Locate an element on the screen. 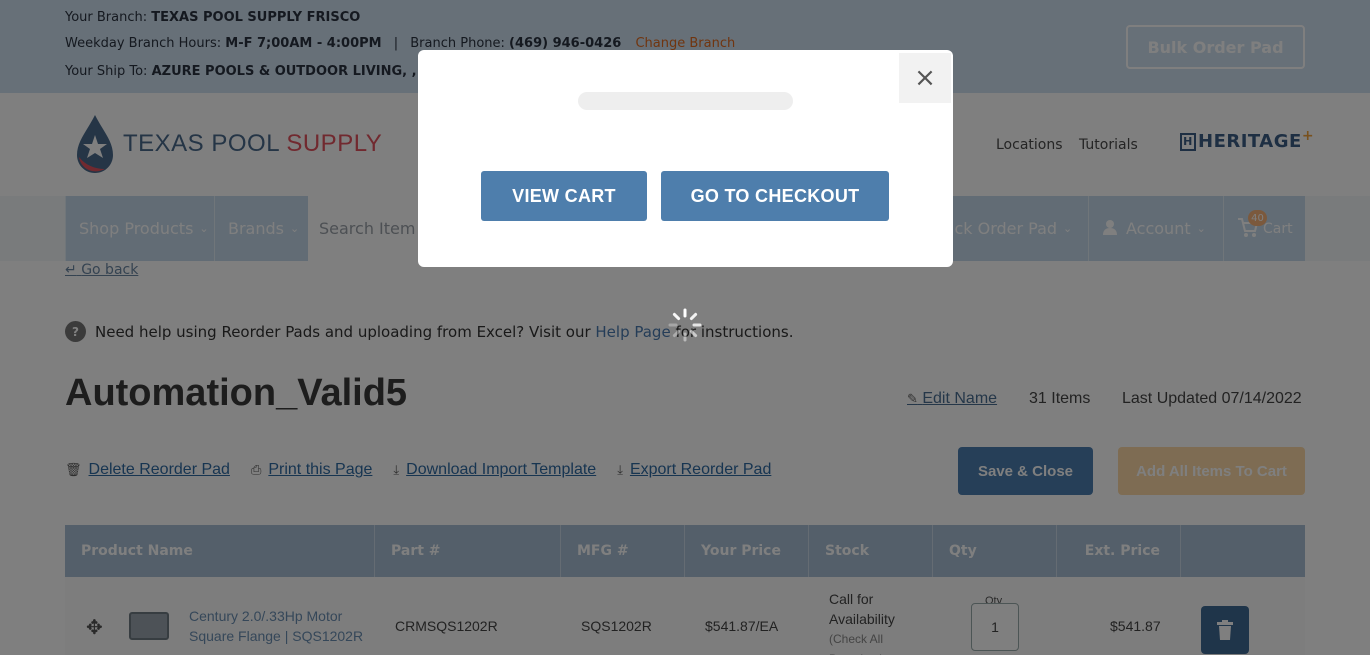 The width and height of the screenshot is (1370, 655). go-to-checkout-button: GO TO CHECKOUT is located at coordinates (775, 196).